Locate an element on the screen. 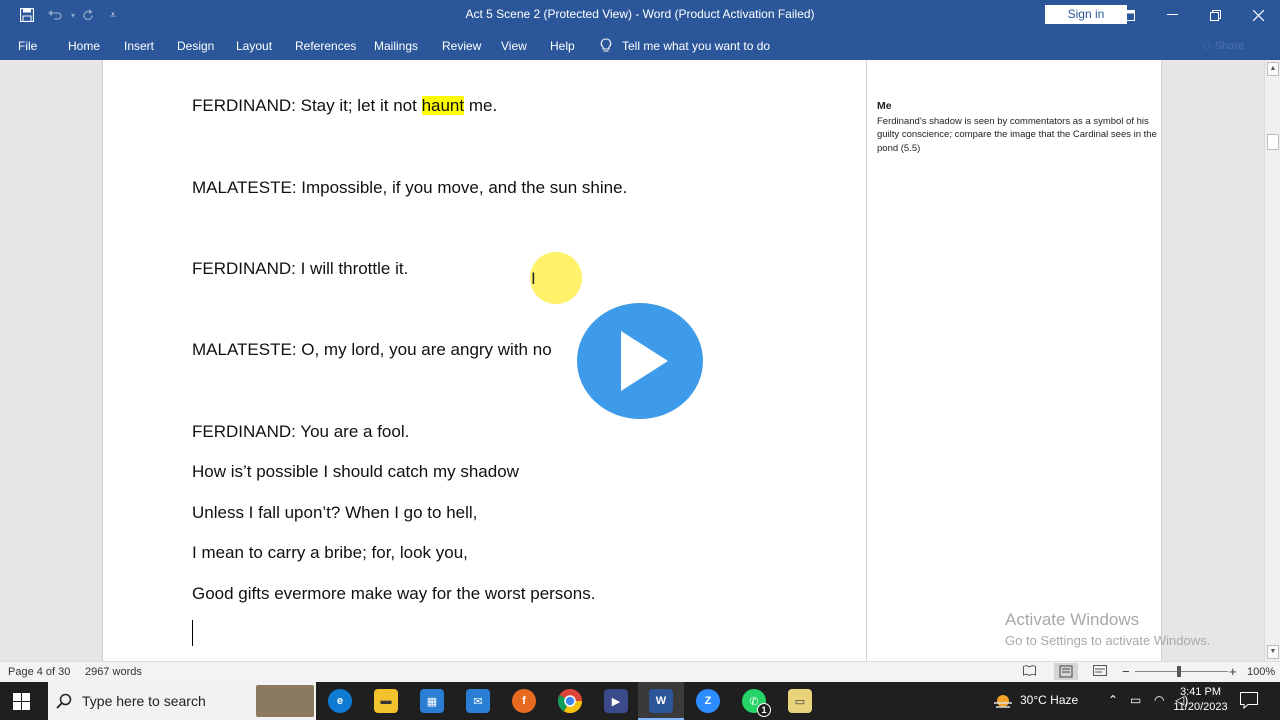 The image size is (1280, 720). play-button-icon is located at coordinates (640, 361).